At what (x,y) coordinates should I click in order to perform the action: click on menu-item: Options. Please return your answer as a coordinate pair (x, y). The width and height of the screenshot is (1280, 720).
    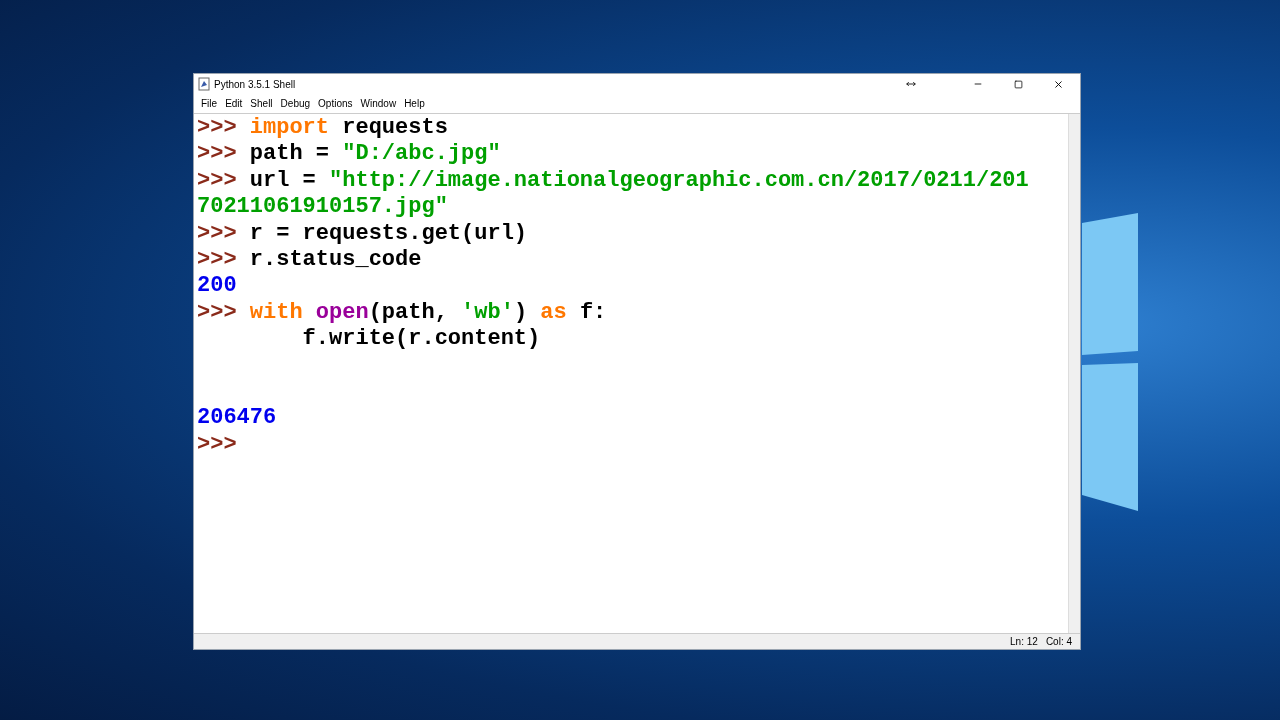
    Looking at the image, I should click on (335, 103).